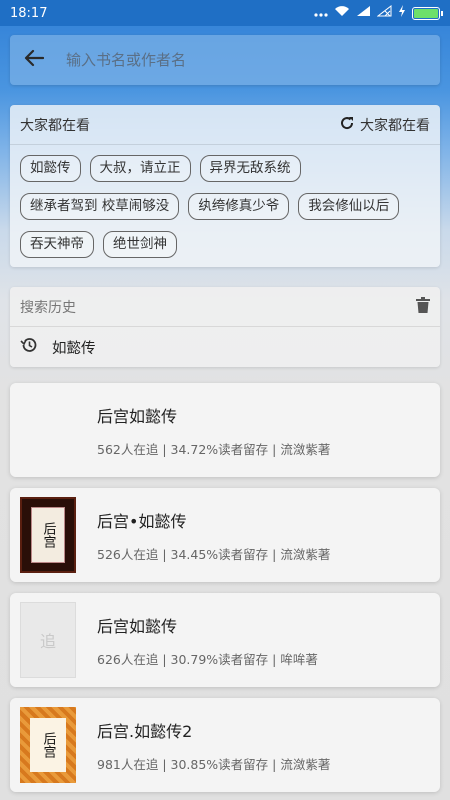  I want to click on hot-tag: 纨绔修真少爷, so click(239, 206).